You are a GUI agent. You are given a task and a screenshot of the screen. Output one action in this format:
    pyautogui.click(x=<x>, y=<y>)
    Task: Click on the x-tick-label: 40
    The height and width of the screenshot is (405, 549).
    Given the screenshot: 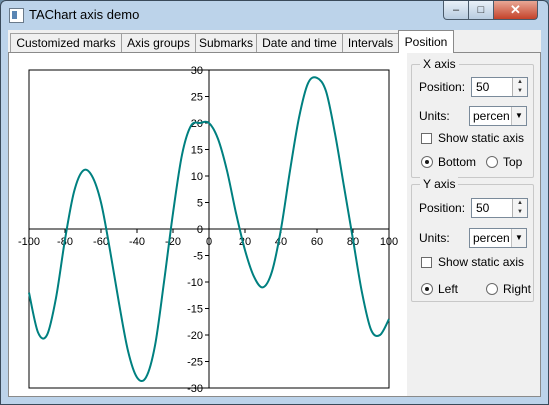 What is the action you would take?
    pyautogui.click(x=281, y=242)
    